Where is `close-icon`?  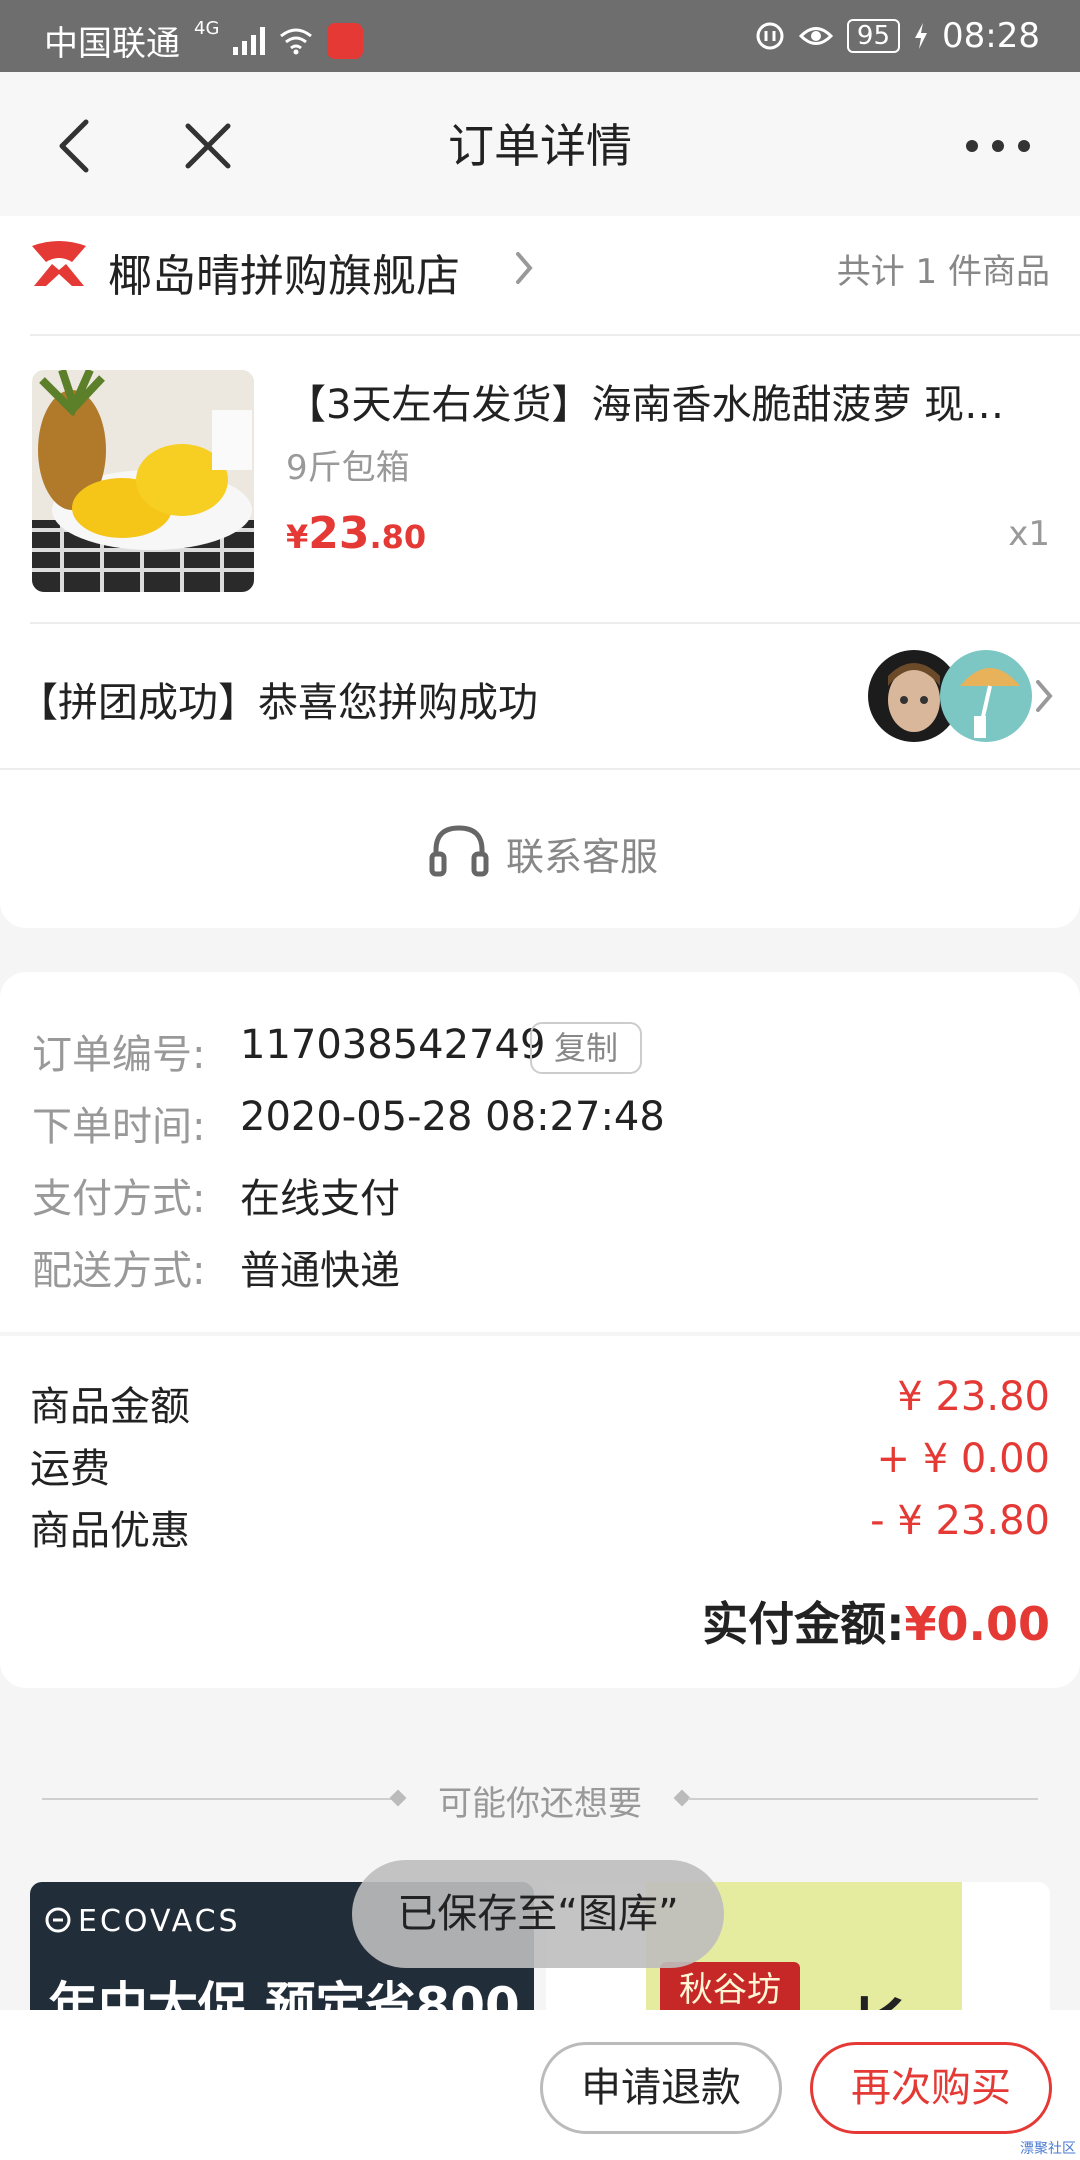
close-icon is located at coordinates (208, 146).